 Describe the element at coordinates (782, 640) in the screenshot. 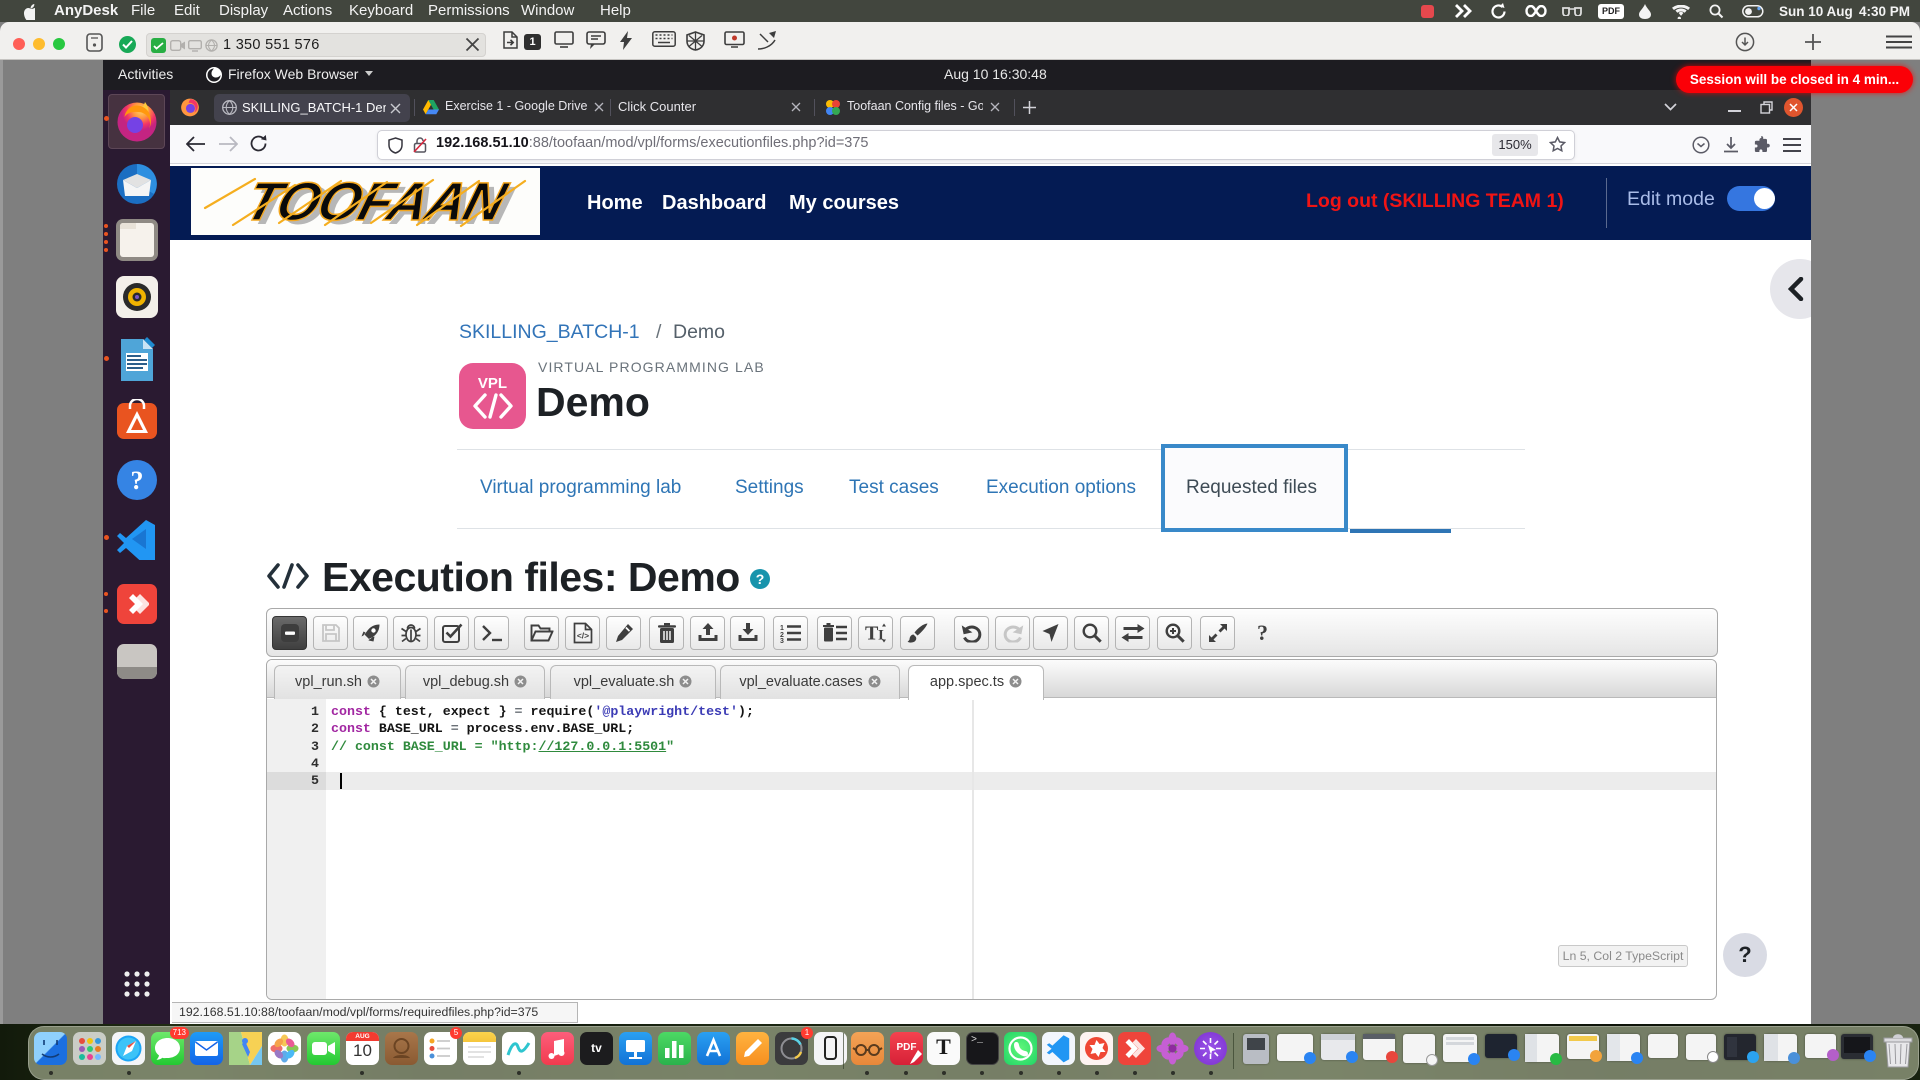

I see `svg-text: 3` at that location.